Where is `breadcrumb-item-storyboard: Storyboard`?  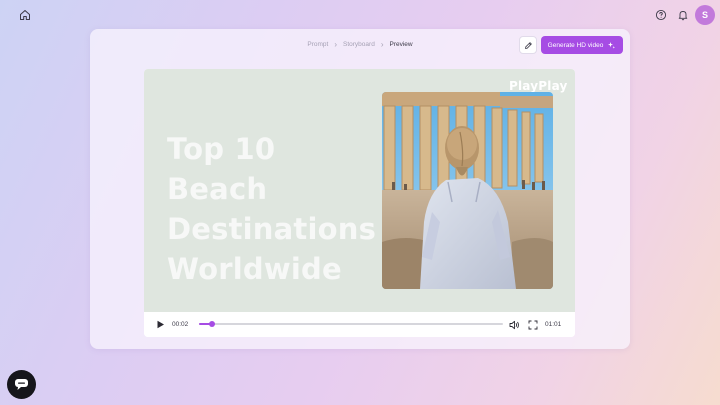 breadcrumb-item-storyboard: Storyboard is located at coordinates (359, 44).